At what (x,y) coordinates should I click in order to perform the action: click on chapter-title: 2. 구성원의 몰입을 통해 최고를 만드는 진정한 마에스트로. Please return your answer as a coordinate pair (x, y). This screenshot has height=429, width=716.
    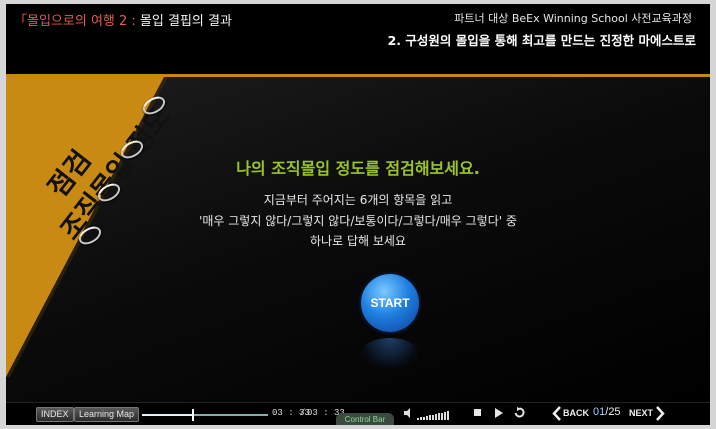
    Looking at the image, I should click on (541, 40).